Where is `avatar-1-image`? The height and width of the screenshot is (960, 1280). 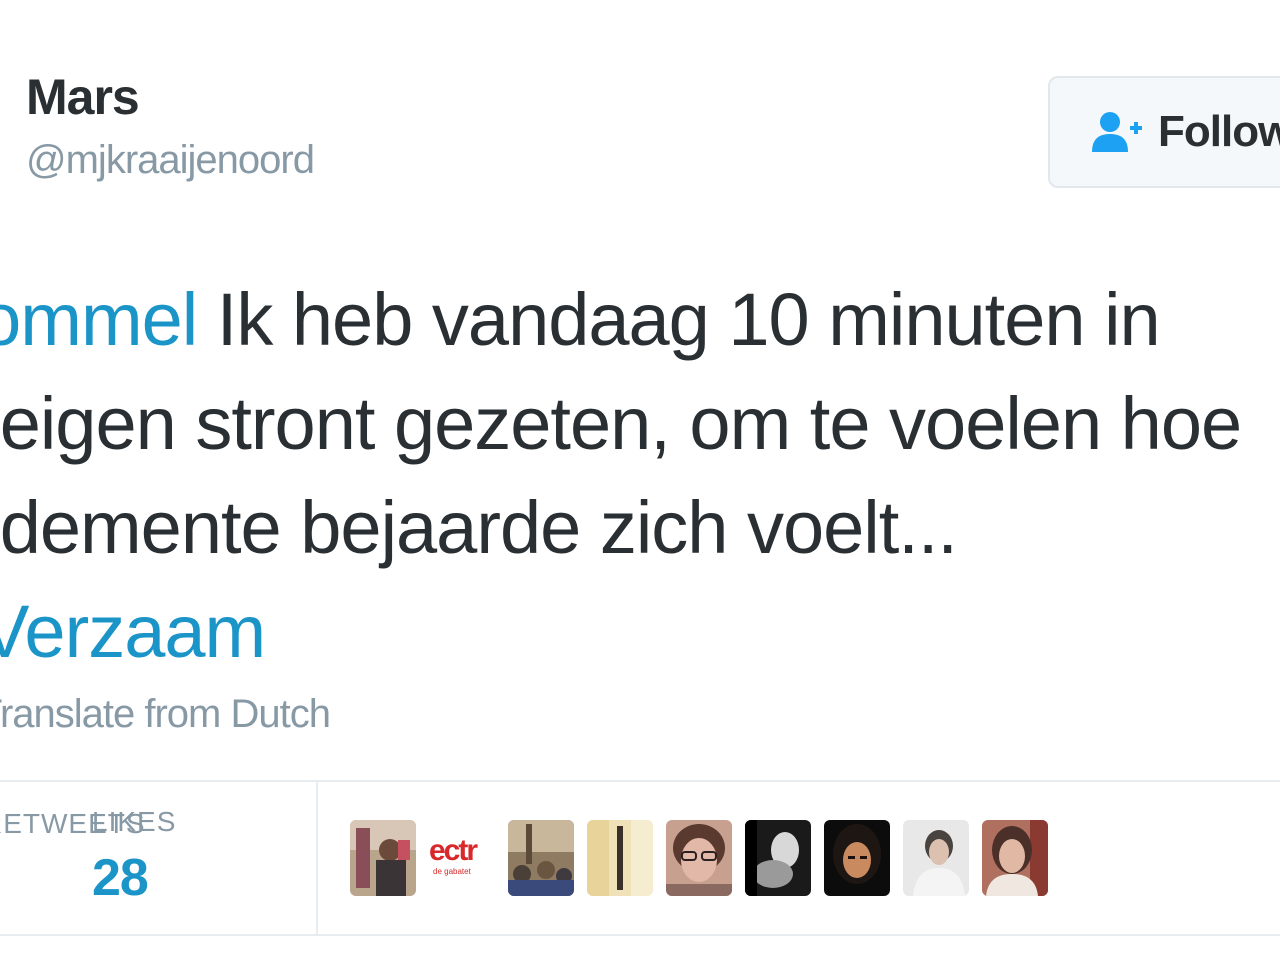 avatar-1-image is located at coordinates (383, 858).